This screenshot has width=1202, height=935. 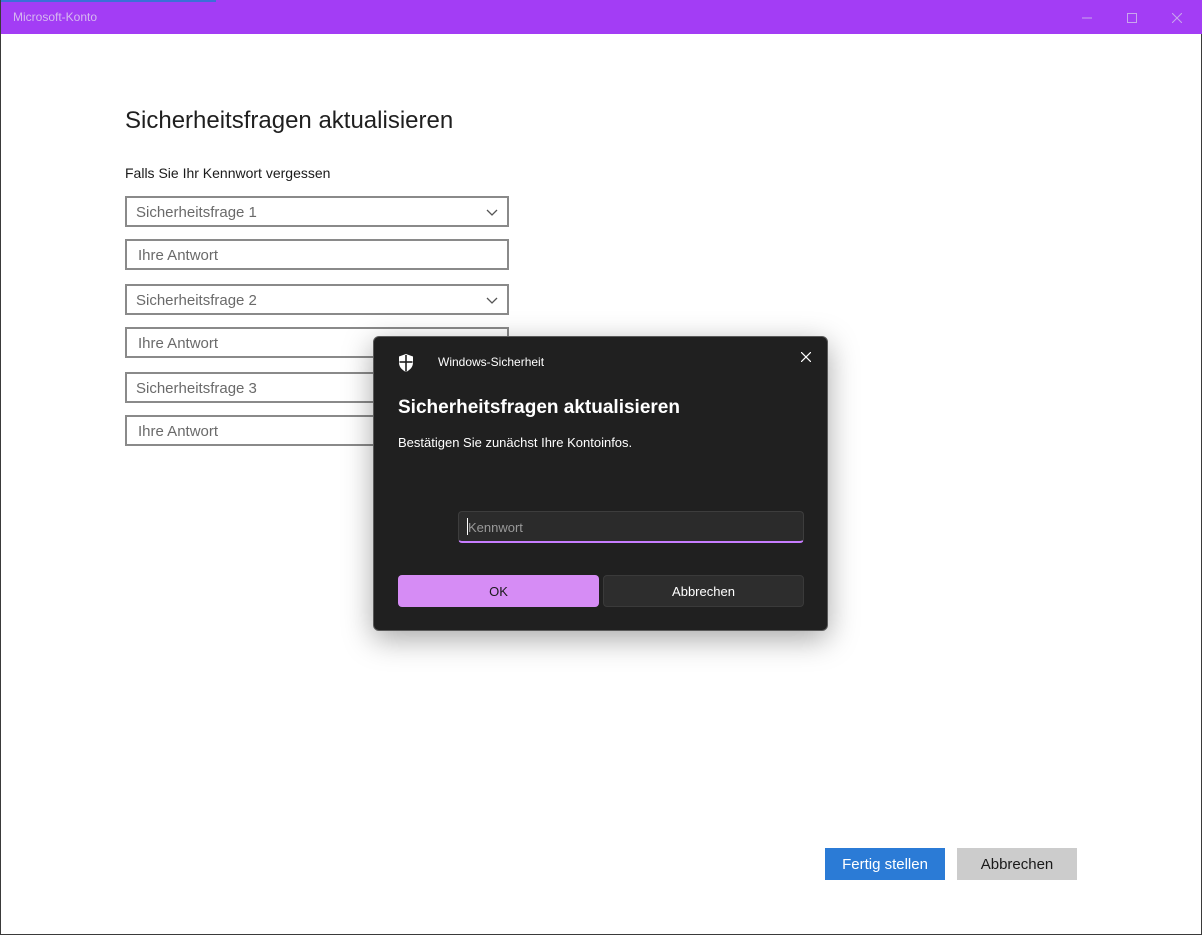 I want to click on dialog-cancel-button: Abbrechen, so click(x=703, y=591).